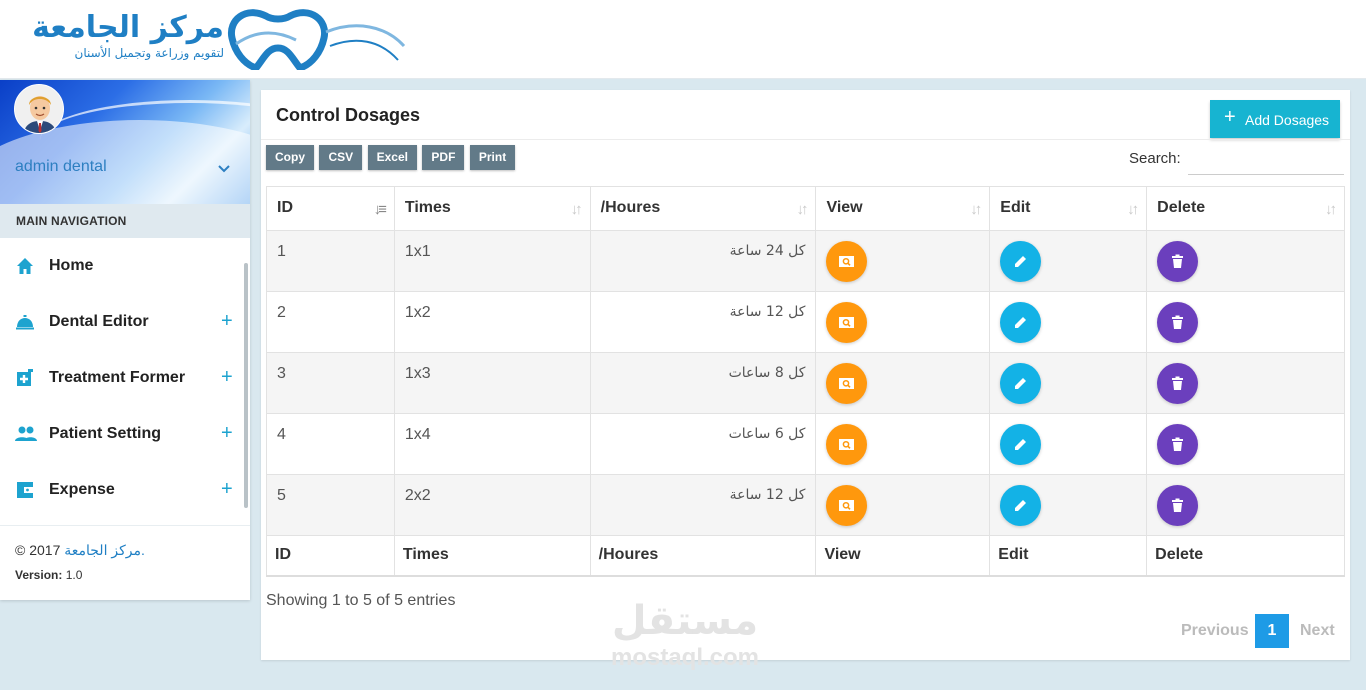 Image resolution: width=1366 pixels, height=690 pixels. What do you see at coordinates (1317, 631) in the screenshot?
I see `next-page-button: Next` at bounding box center [1317, 631].